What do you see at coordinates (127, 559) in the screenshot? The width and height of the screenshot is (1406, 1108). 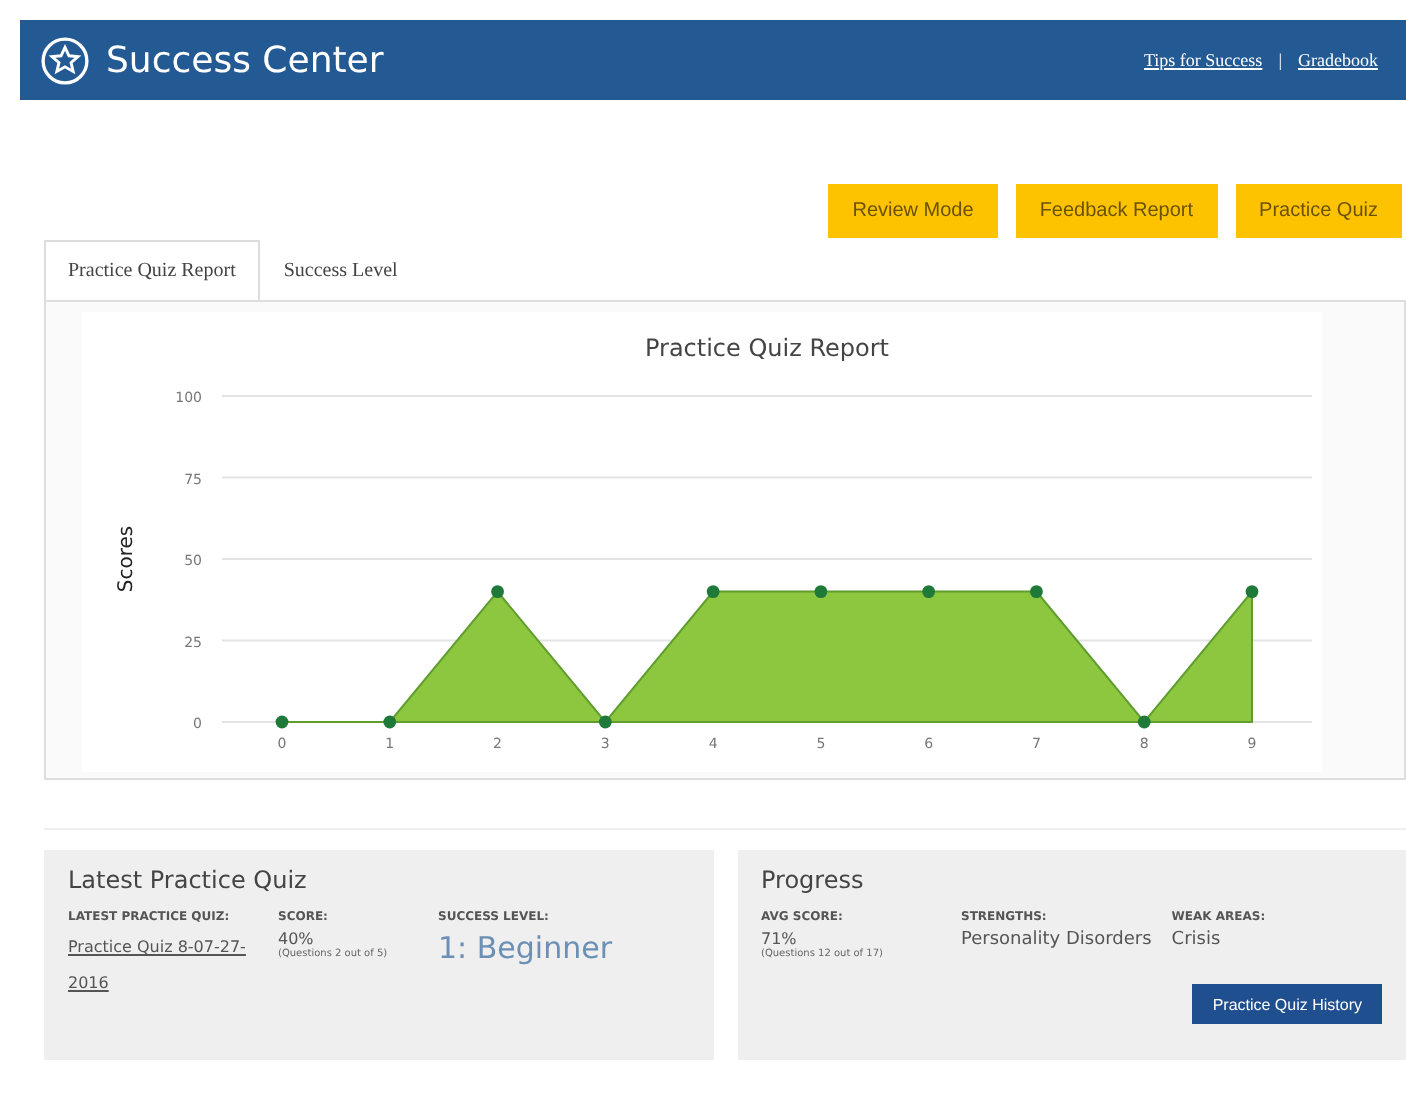 I see `y-axis-label: Scores` at bounding box center [127, 559].